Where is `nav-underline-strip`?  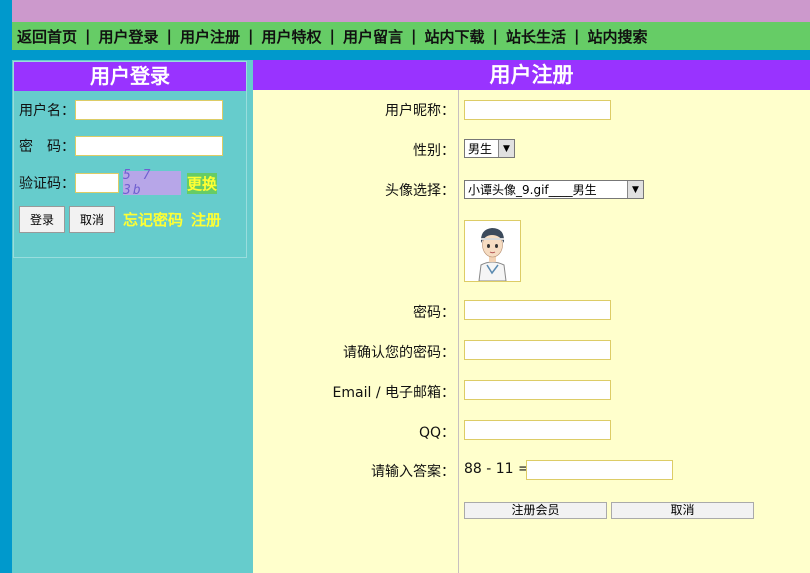
nav-underline-strip is located at coordinates (411, 55).